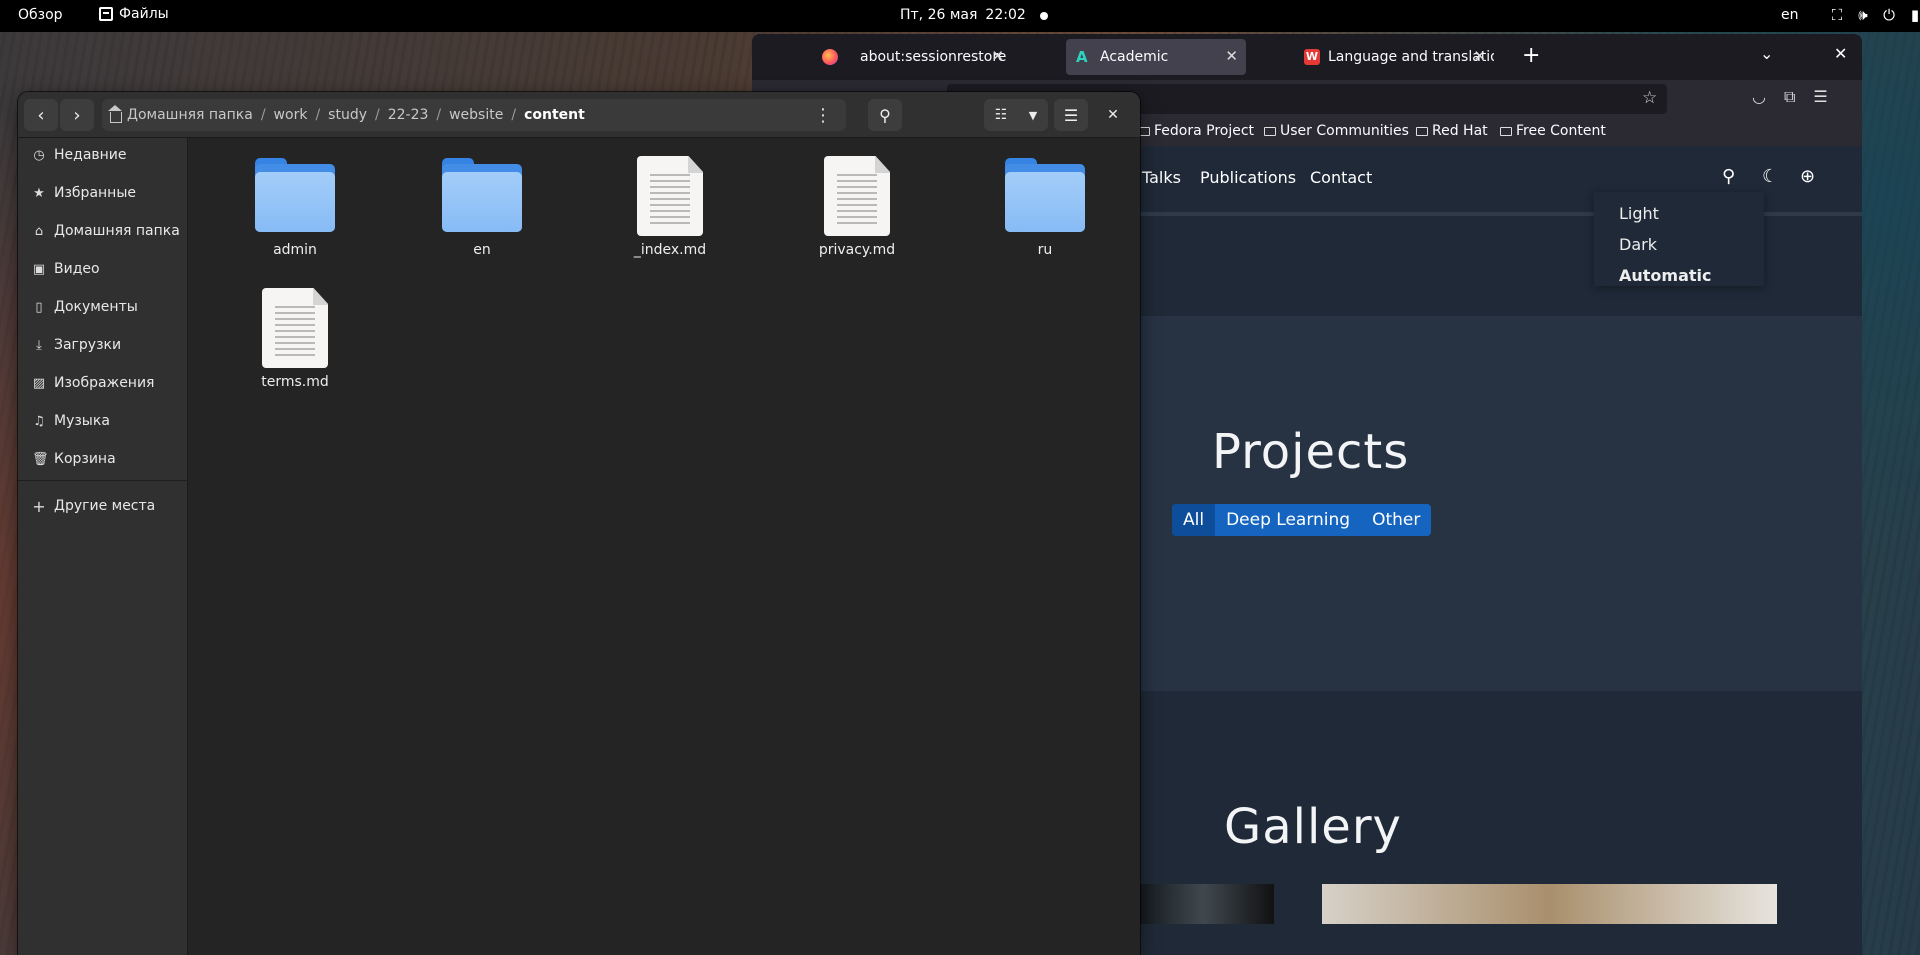 This screenshot has width=1920, height=955. What do you see at coordinates (1790, 15) in the screenshot?
I see `keyboard-layout-indicator: en` at bounding box center [1790, 15].